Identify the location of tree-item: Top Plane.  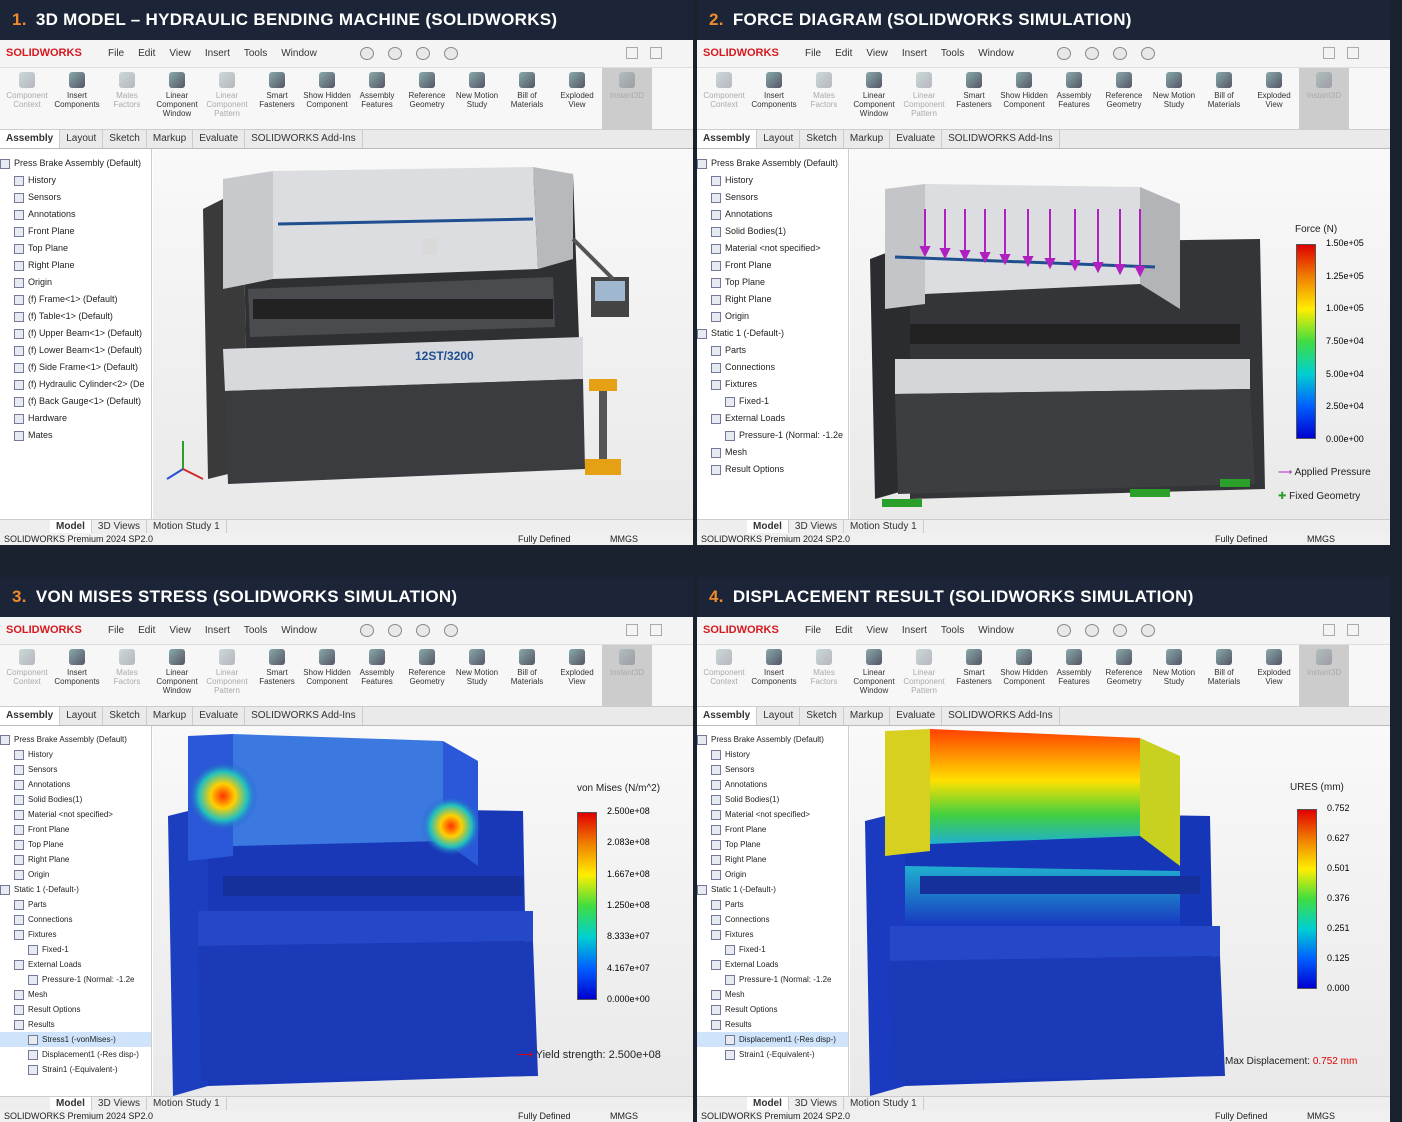
(75, 844).